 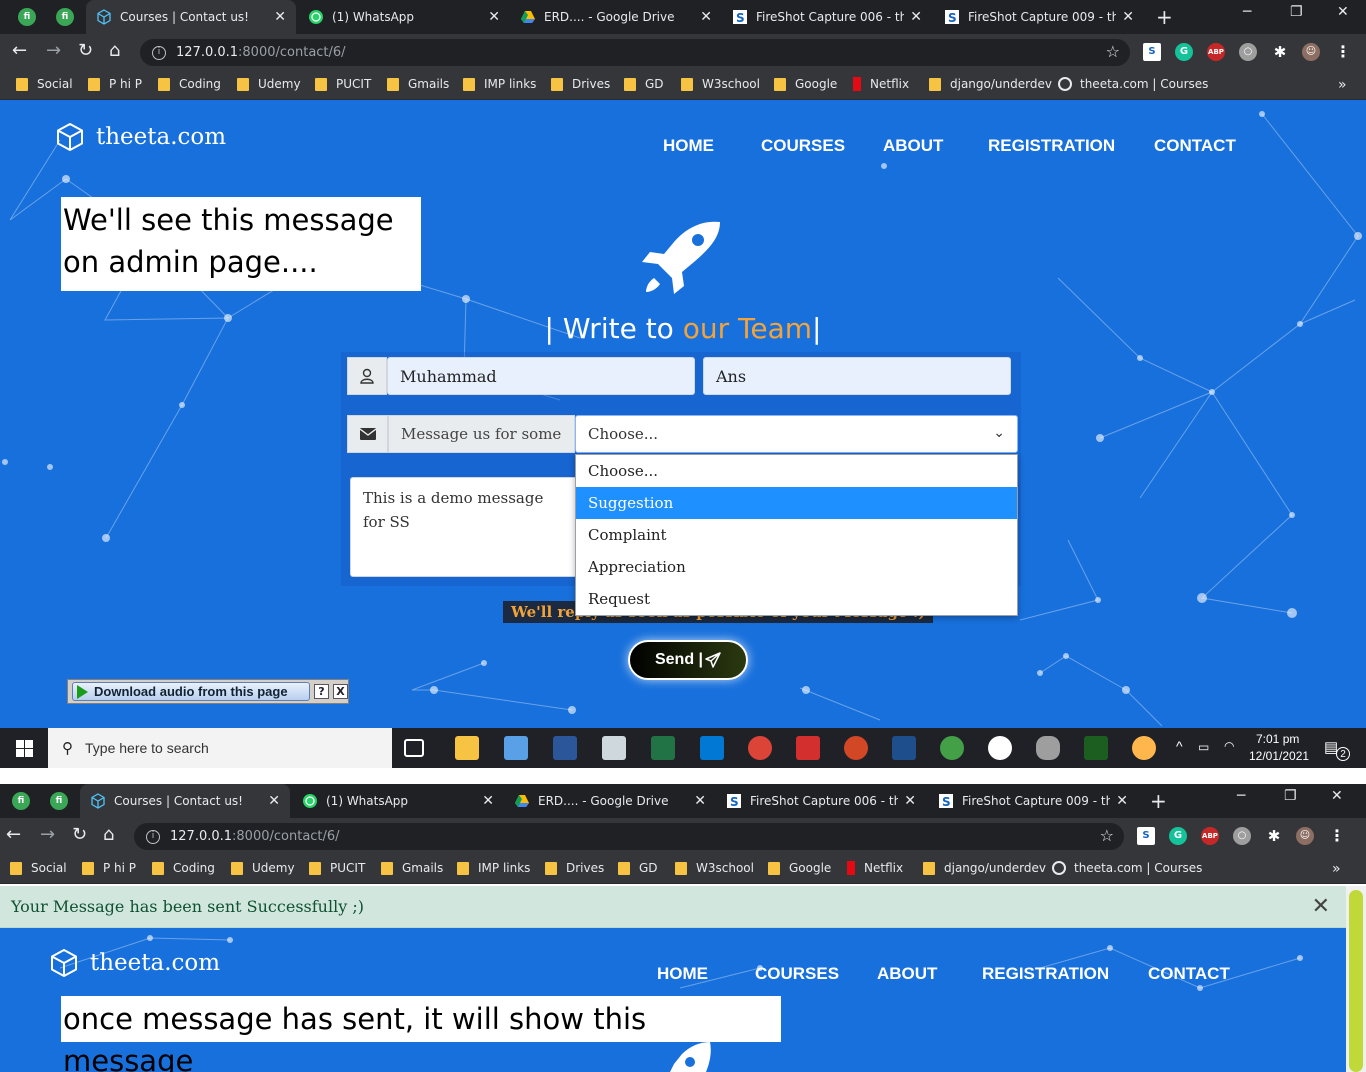 I want to click on bookmark-item: Udemy, so click(x=263, y=868).